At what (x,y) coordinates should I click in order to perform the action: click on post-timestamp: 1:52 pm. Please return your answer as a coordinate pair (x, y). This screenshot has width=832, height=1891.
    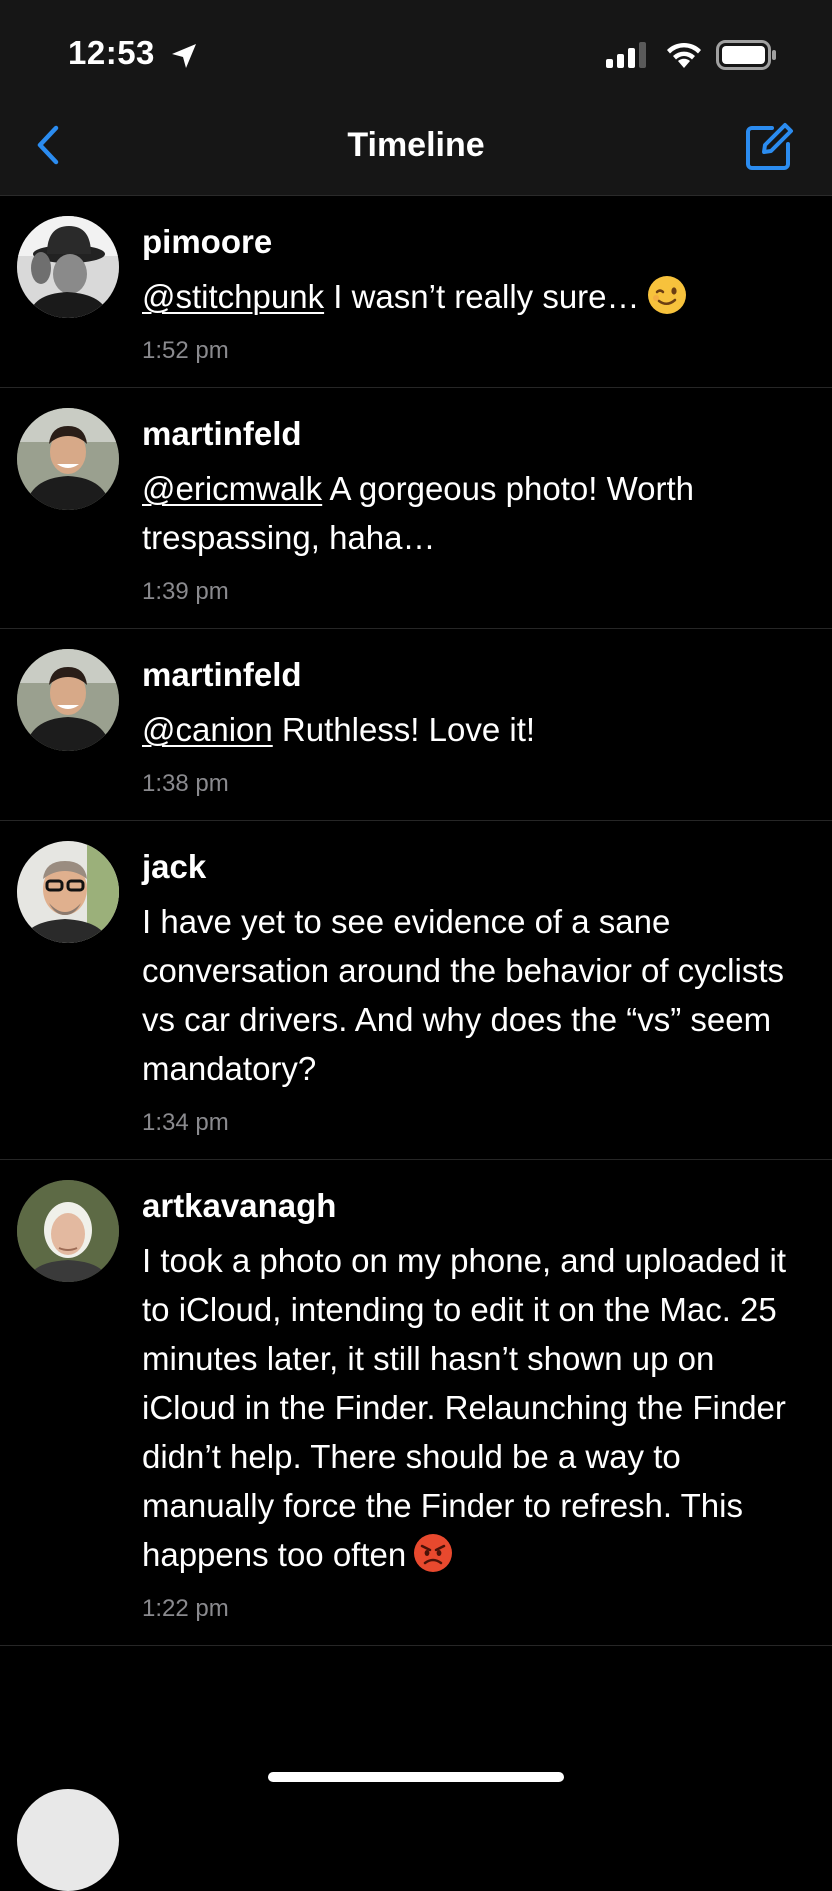
    Looking at the image, I should click on (185, 350).